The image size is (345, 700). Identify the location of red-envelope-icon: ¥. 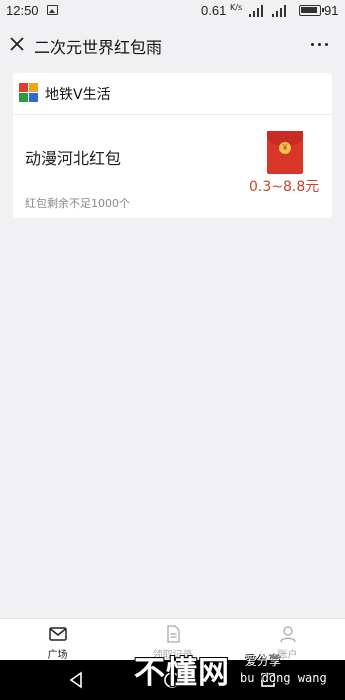
(285, 152).